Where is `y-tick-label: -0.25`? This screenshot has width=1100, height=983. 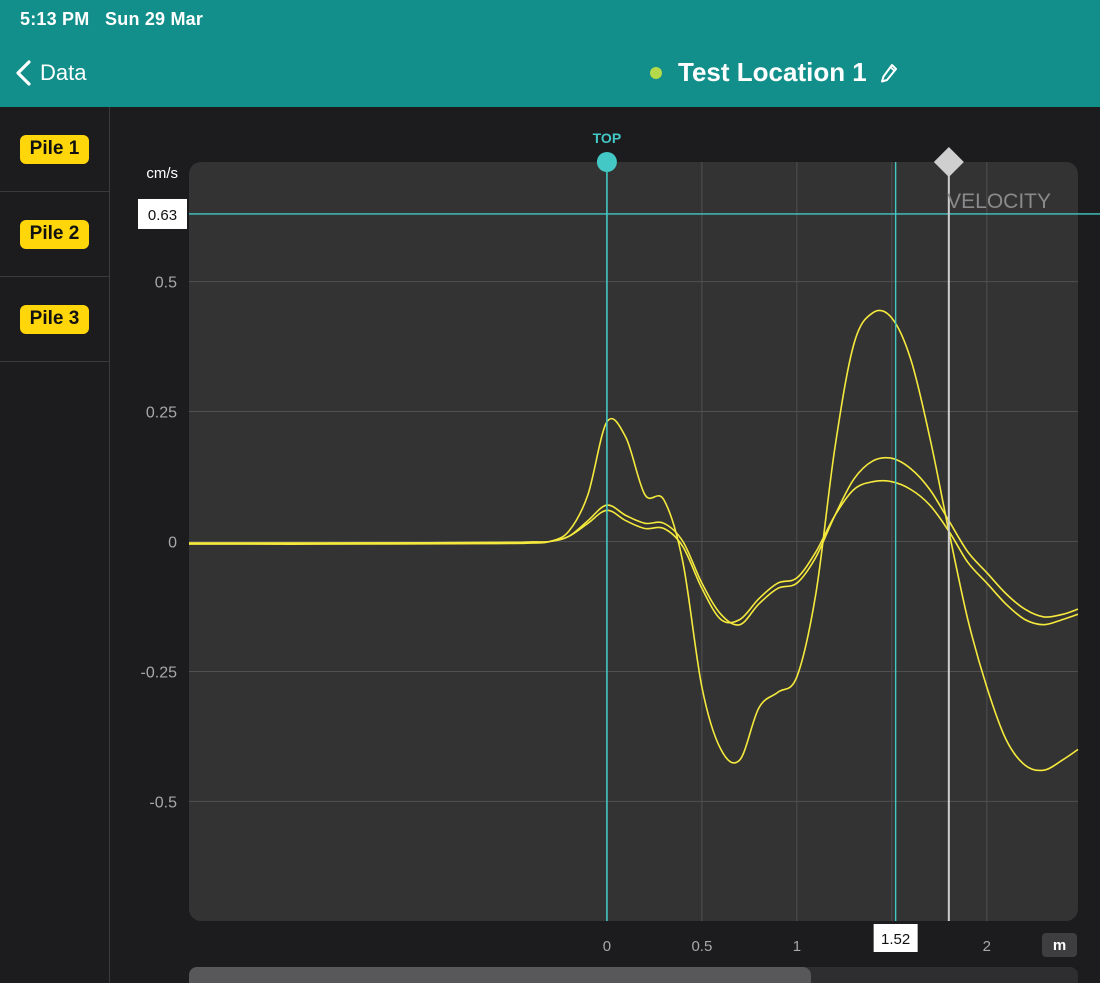 y-tick-label: -0.25 is located at coordinates (159, 672).